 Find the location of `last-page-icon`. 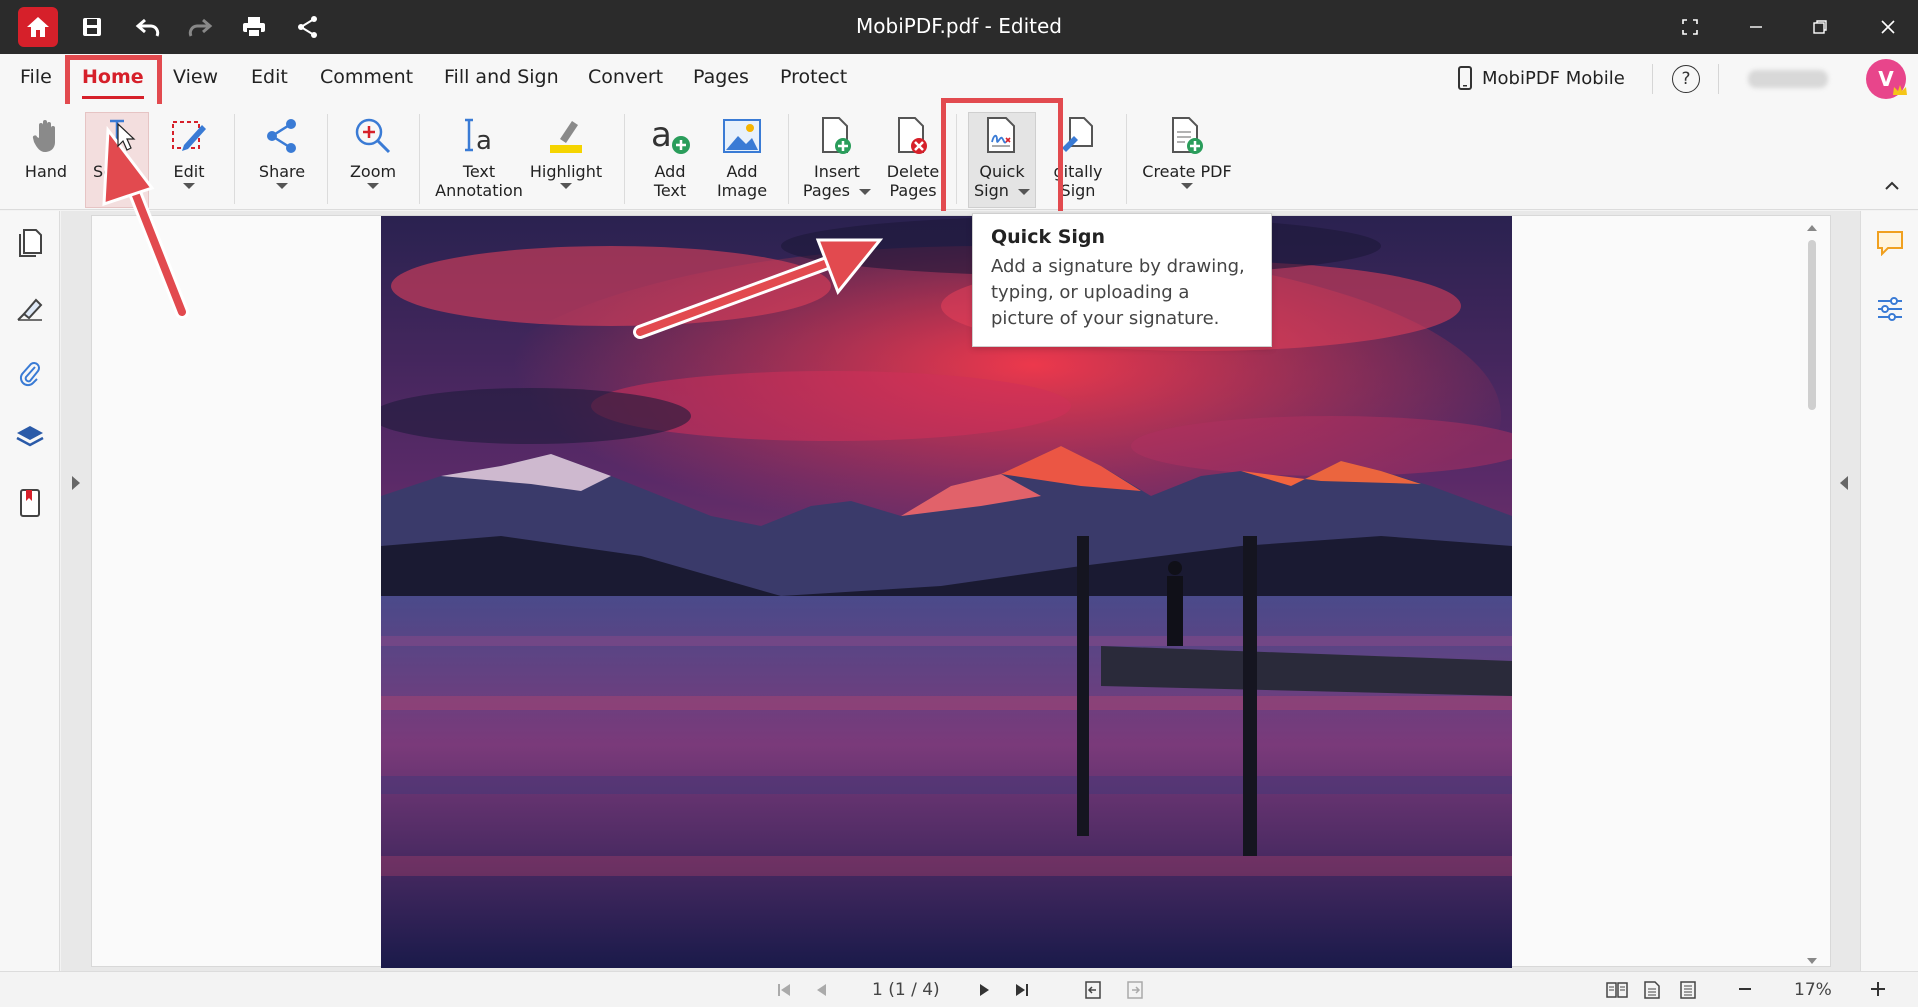

last-page-icon is located at coordinates (1022, 990).